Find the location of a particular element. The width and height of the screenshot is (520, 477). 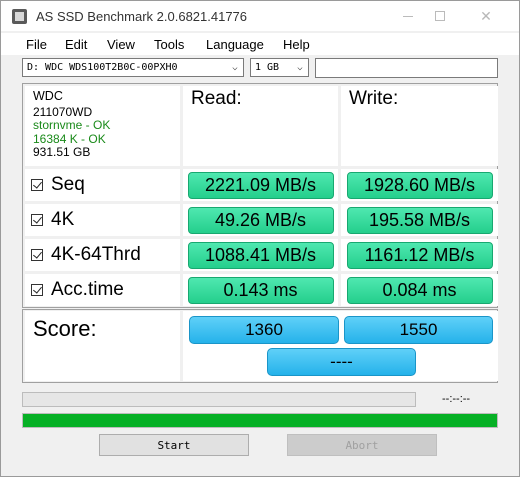

seq-write-cell: 1928.60 MB/s is located at coordinates (419, 185).